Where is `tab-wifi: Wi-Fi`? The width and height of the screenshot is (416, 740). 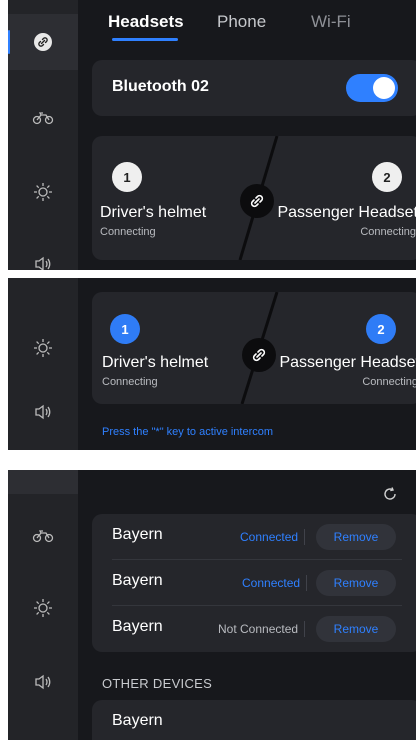 tab-wifi: Wi-Fi is located at coordinates (331, 22).